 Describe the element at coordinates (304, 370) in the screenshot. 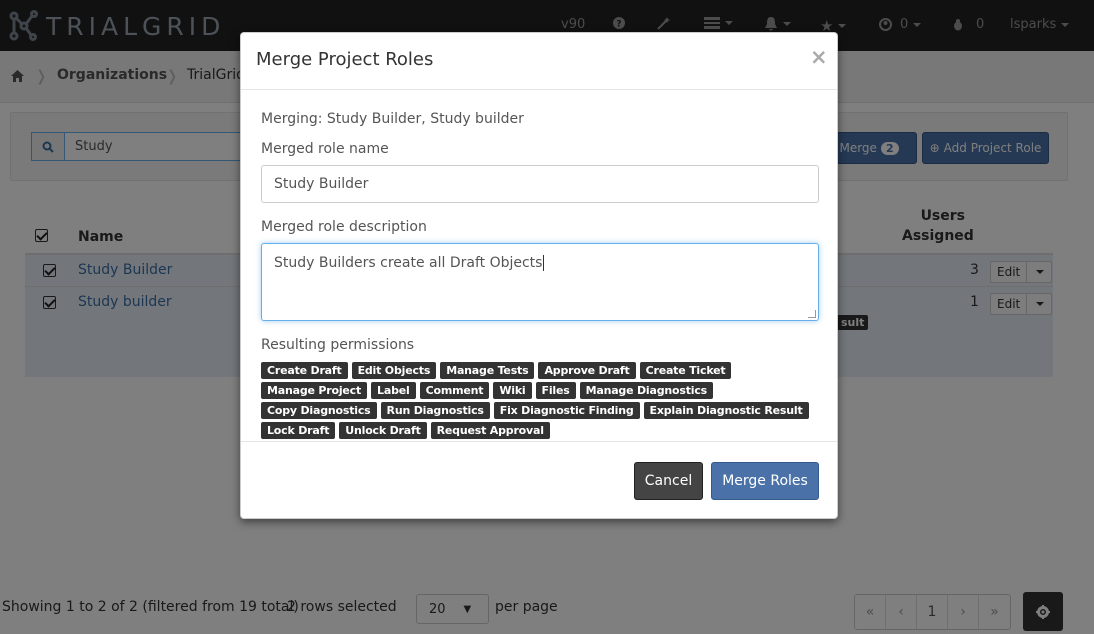

I see `permission-badge: Create Draft` at that location.